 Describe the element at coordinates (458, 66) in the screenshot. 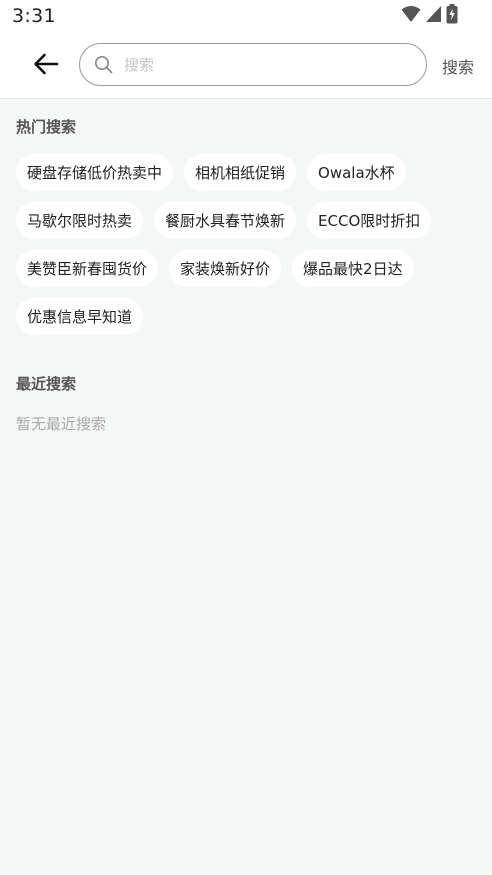

I see `search-button: 搜索` at that location.